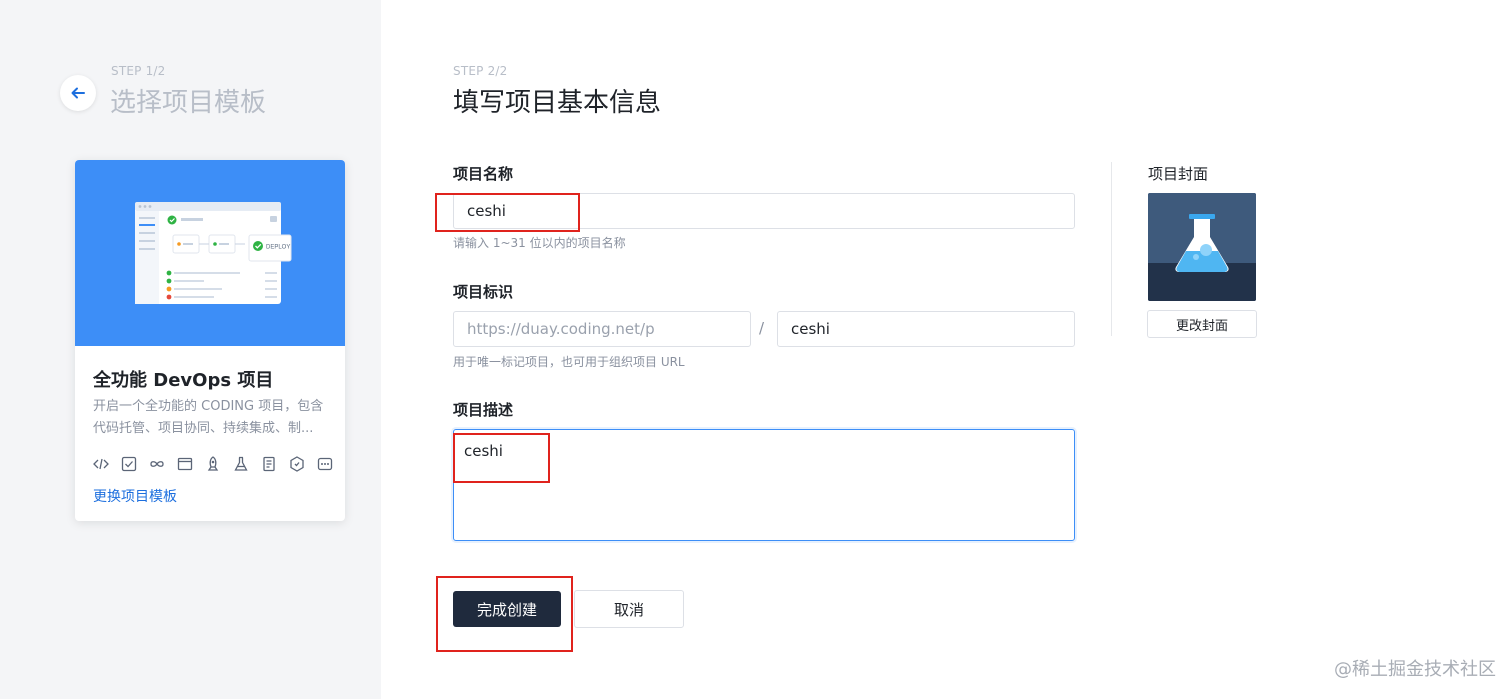  I want to click on rocket-icon, so click(213, 464).